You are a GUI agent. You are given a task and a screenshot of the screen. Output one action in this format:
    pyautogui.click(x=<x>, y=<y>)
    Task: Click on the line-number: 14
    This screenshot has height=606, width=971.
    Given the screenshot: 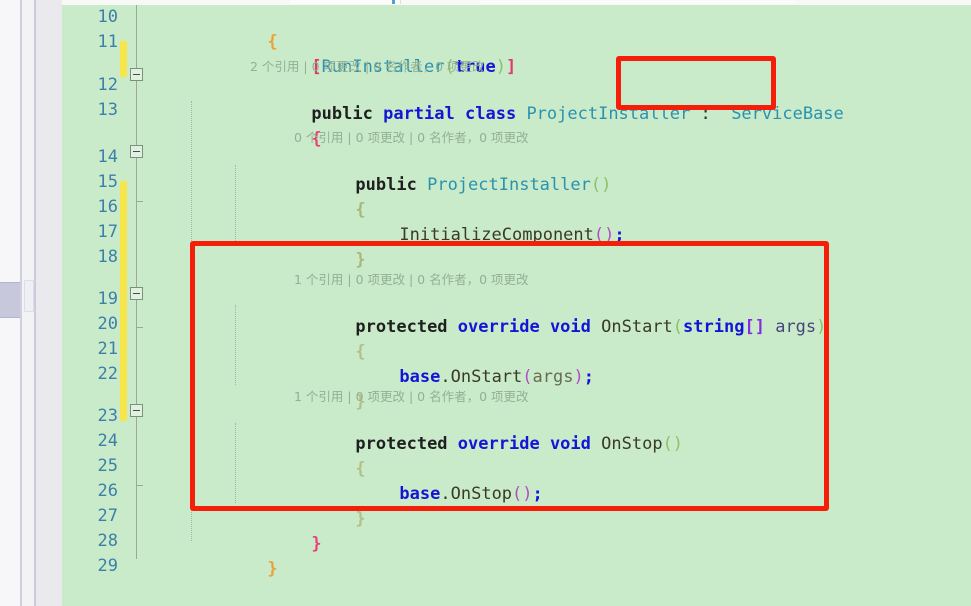 What is the action you would take?
    pyautogui.click(x=107, y=157)
    